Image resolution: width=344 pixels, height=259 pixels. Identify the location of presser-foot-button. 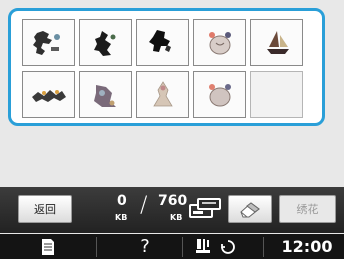
(203, 246).